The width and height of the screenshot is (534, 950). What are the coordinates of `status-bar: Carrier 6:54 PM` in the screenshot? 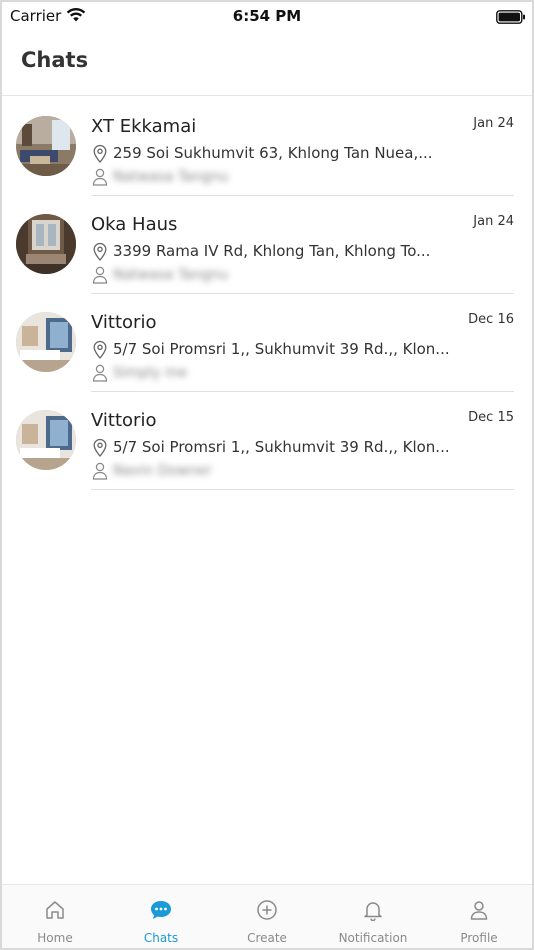 It's located at (267, 17).